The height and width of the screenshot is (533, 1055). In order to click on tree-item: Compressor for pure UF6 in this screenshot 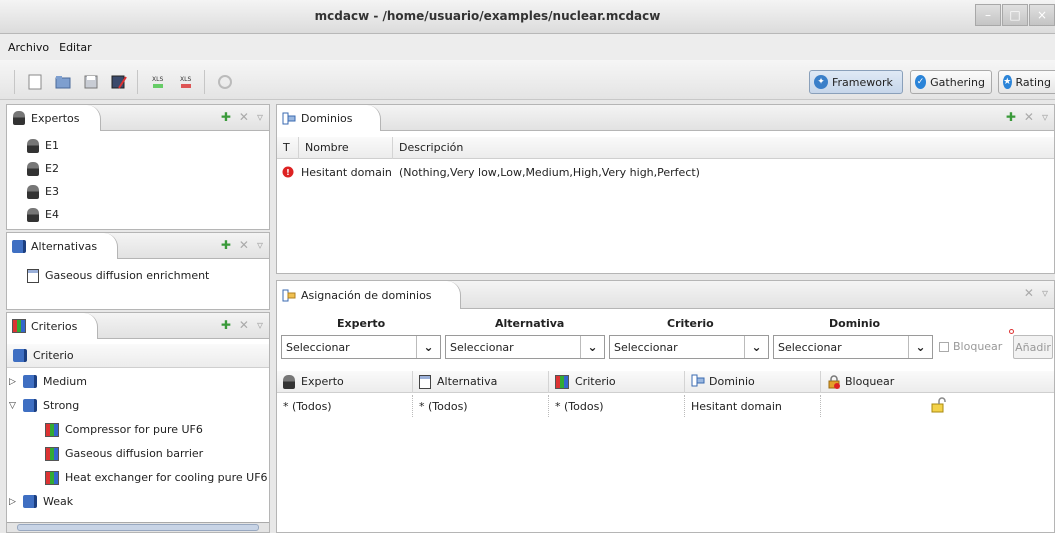, I will do `click(138, 429)`.